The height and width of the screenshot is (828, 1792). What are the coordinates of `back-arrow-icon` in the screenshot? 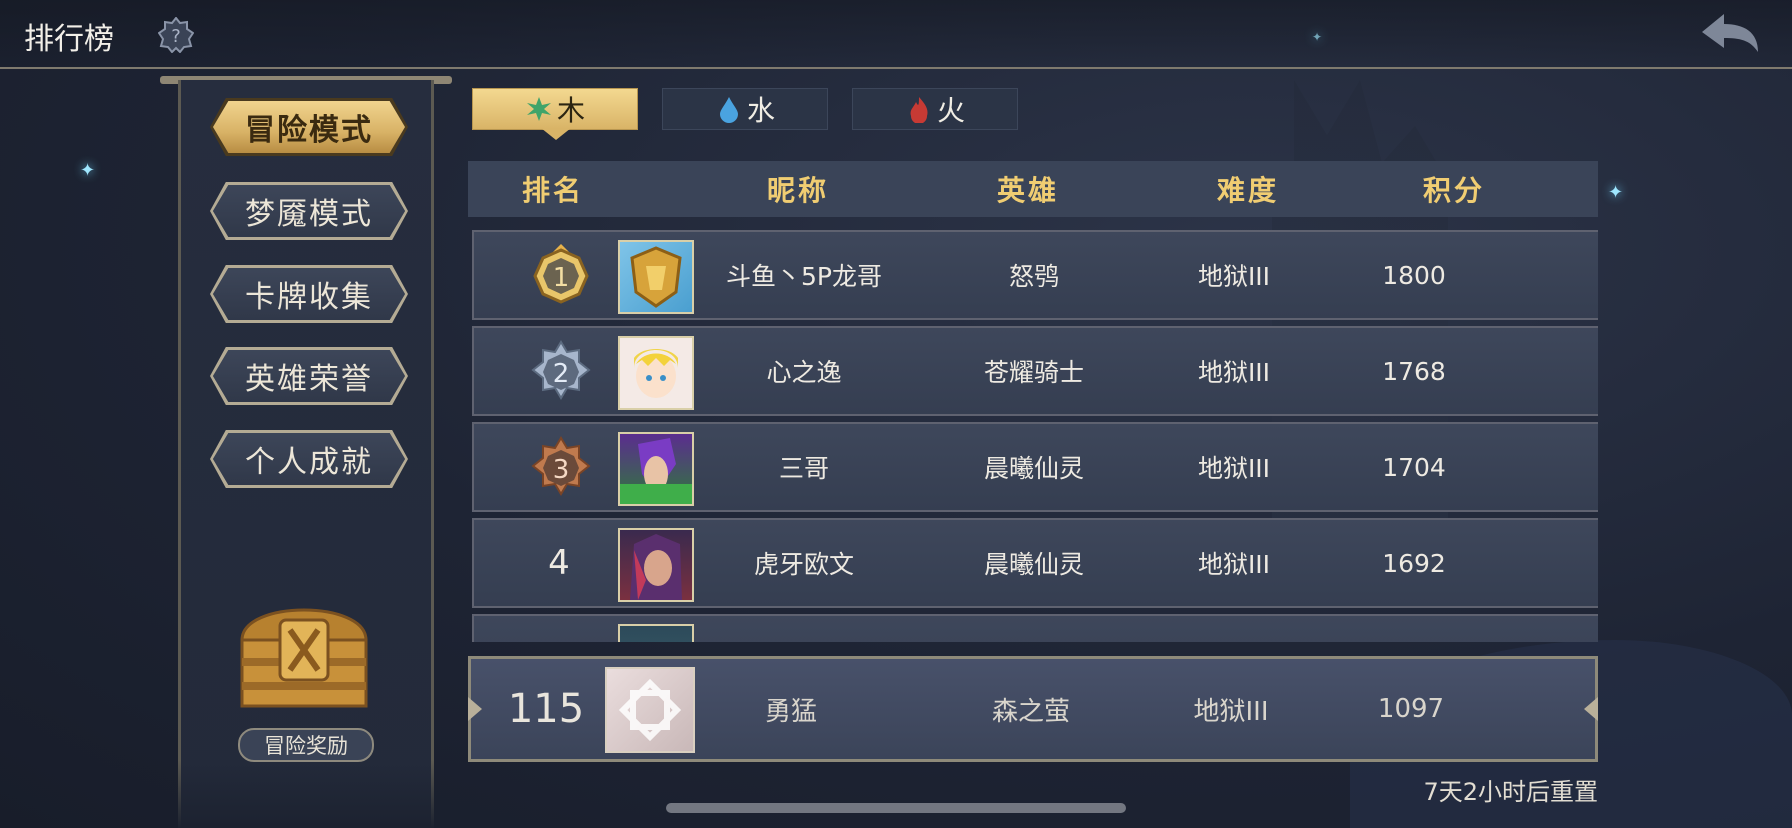 It's located at (1730, 34).